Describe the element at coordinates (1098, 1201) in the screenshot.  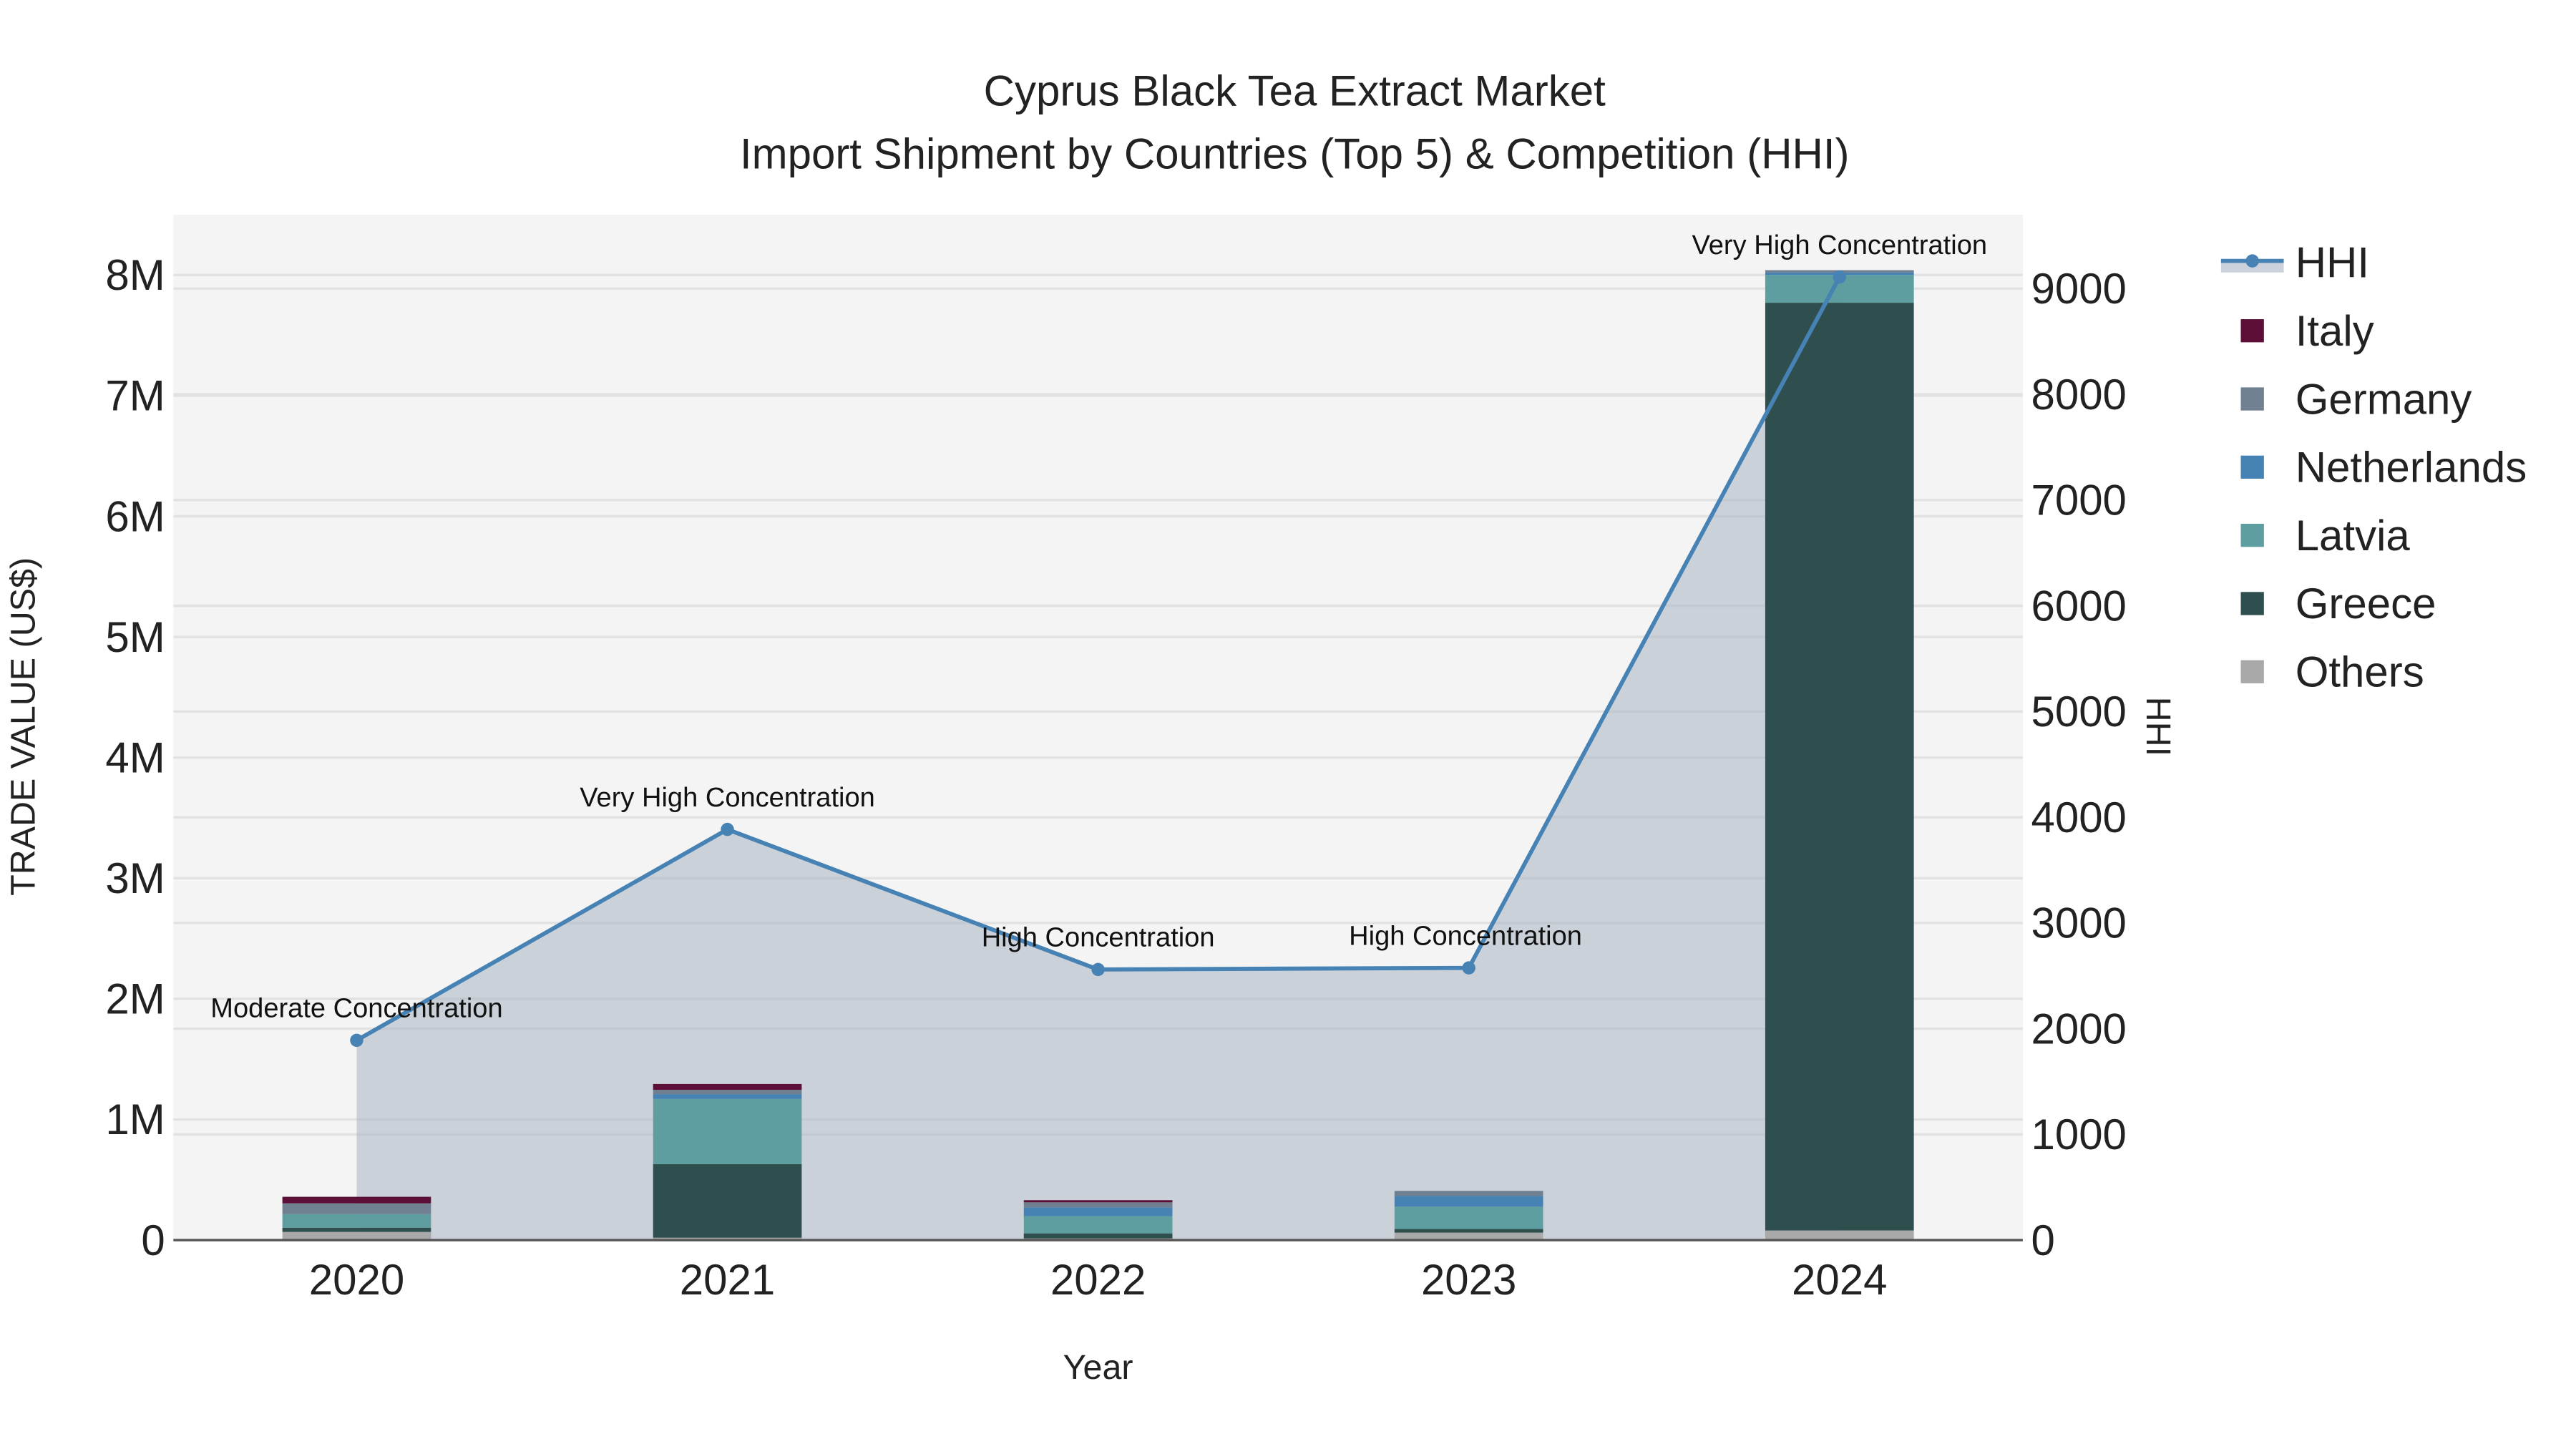
I see `bar-italy-2022` at that location.